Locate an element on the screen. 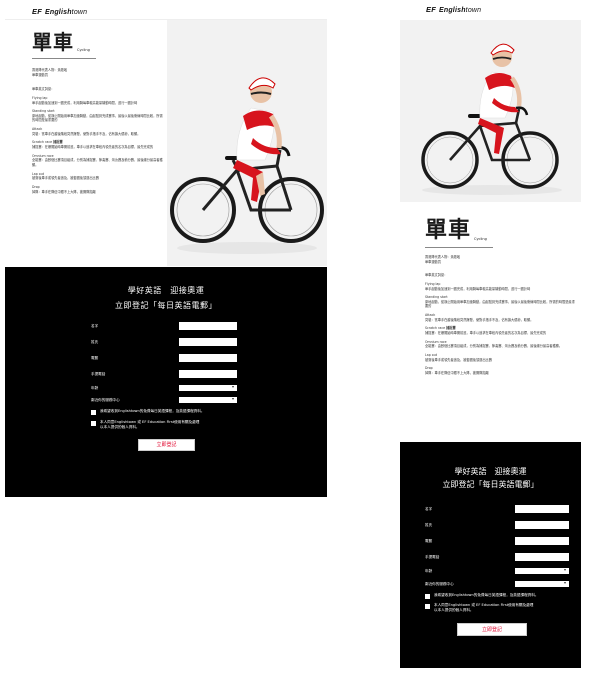 The height and width of the screenshot is (675, 600). site-header: EF Englishtown is located at coordinates (166, 10).